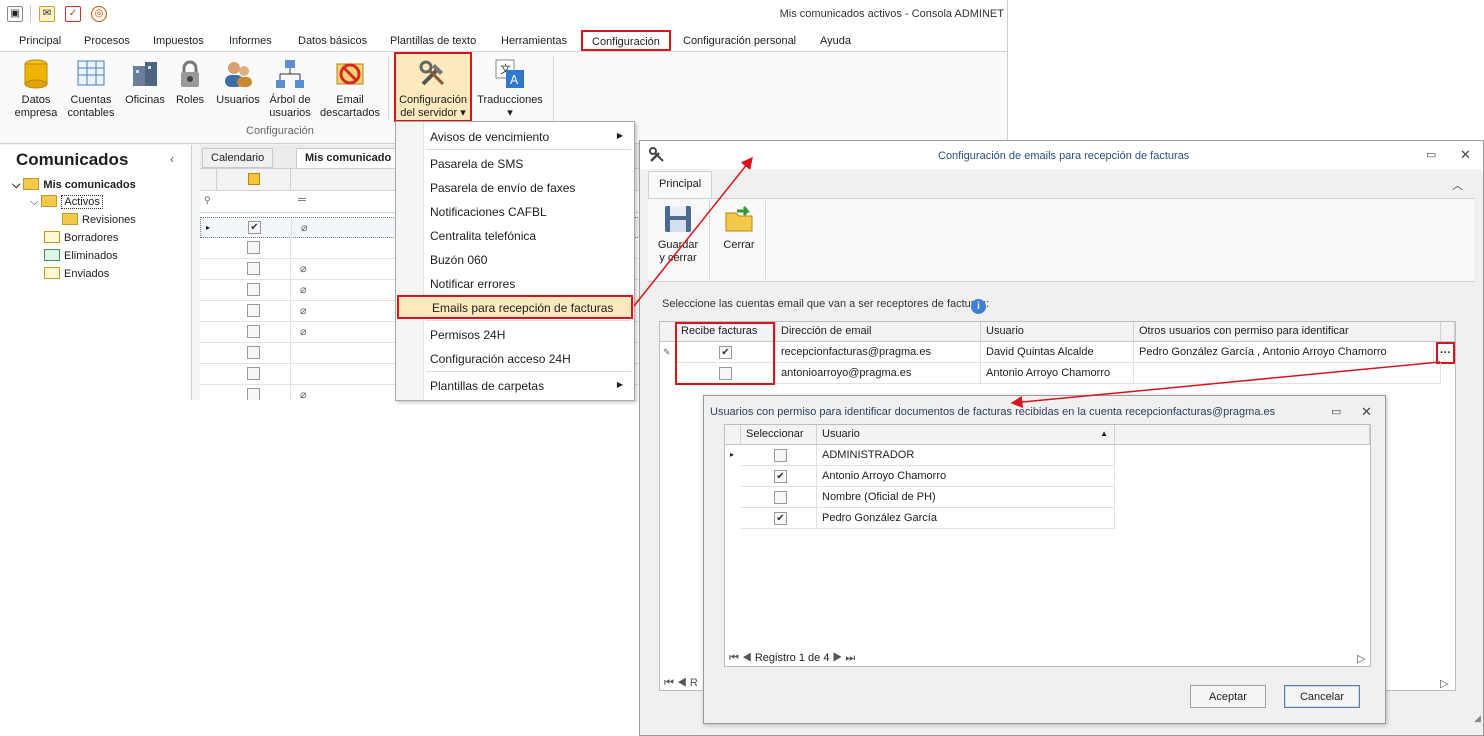 The width and height of the screenshot is (1484, 736). What do you see at coordinates (966, 518) in the screenshot?
I see `usuario-cell: Pedro González García` at bounding box center [966, 518].